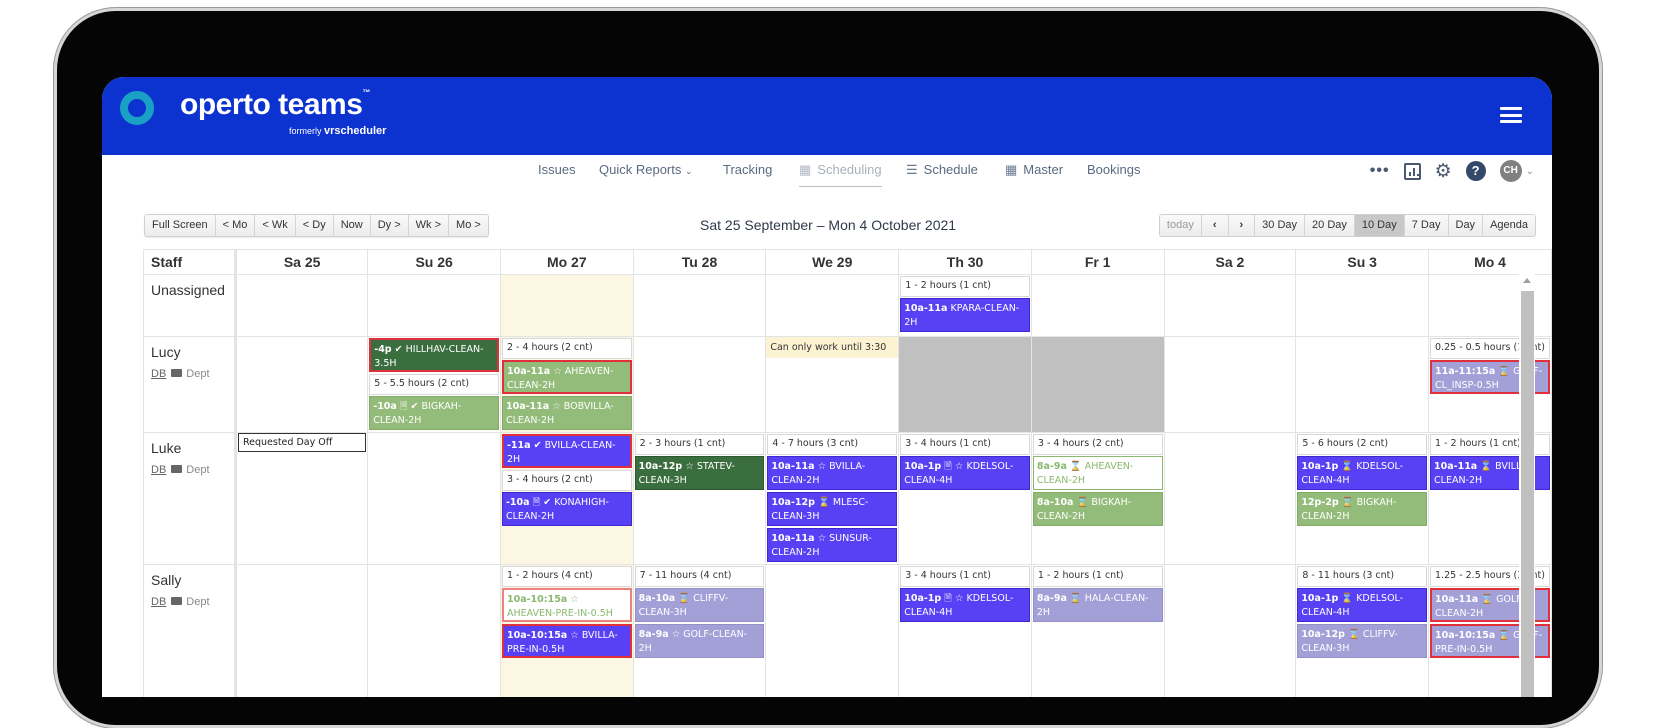  Describe the element at coordinates (434, 413) in the screenshot. I see `event-card: -10a 🗎 ✔ BIGKAH-CLEAN-2H` at that location.